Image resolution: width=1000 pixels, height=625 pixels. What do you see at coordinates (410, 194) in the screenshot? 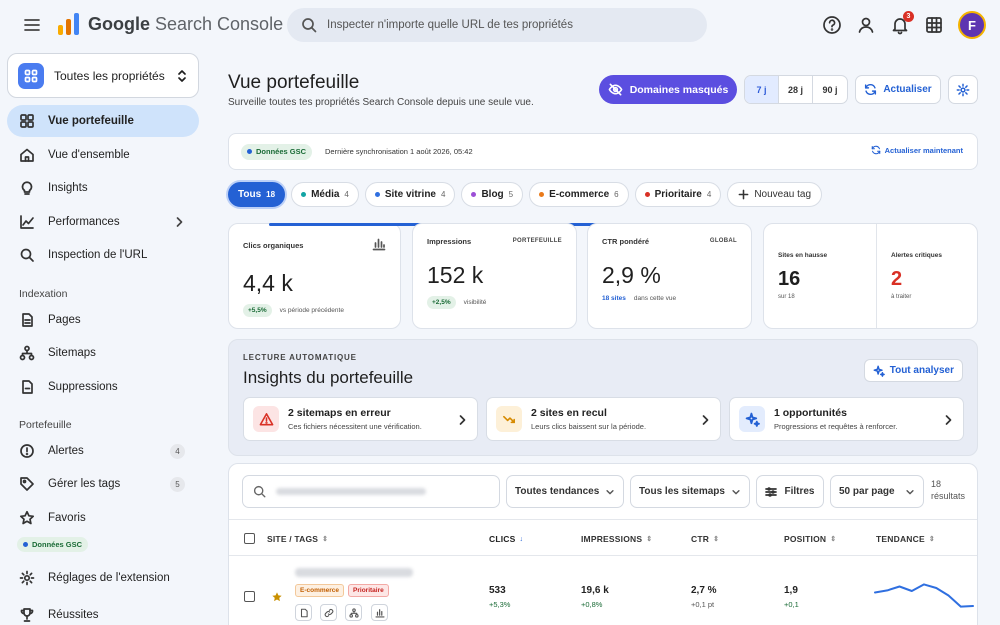
I see `tag-filter-site-vitrine: Site vitrine 4` at bounding box center [410, 194].